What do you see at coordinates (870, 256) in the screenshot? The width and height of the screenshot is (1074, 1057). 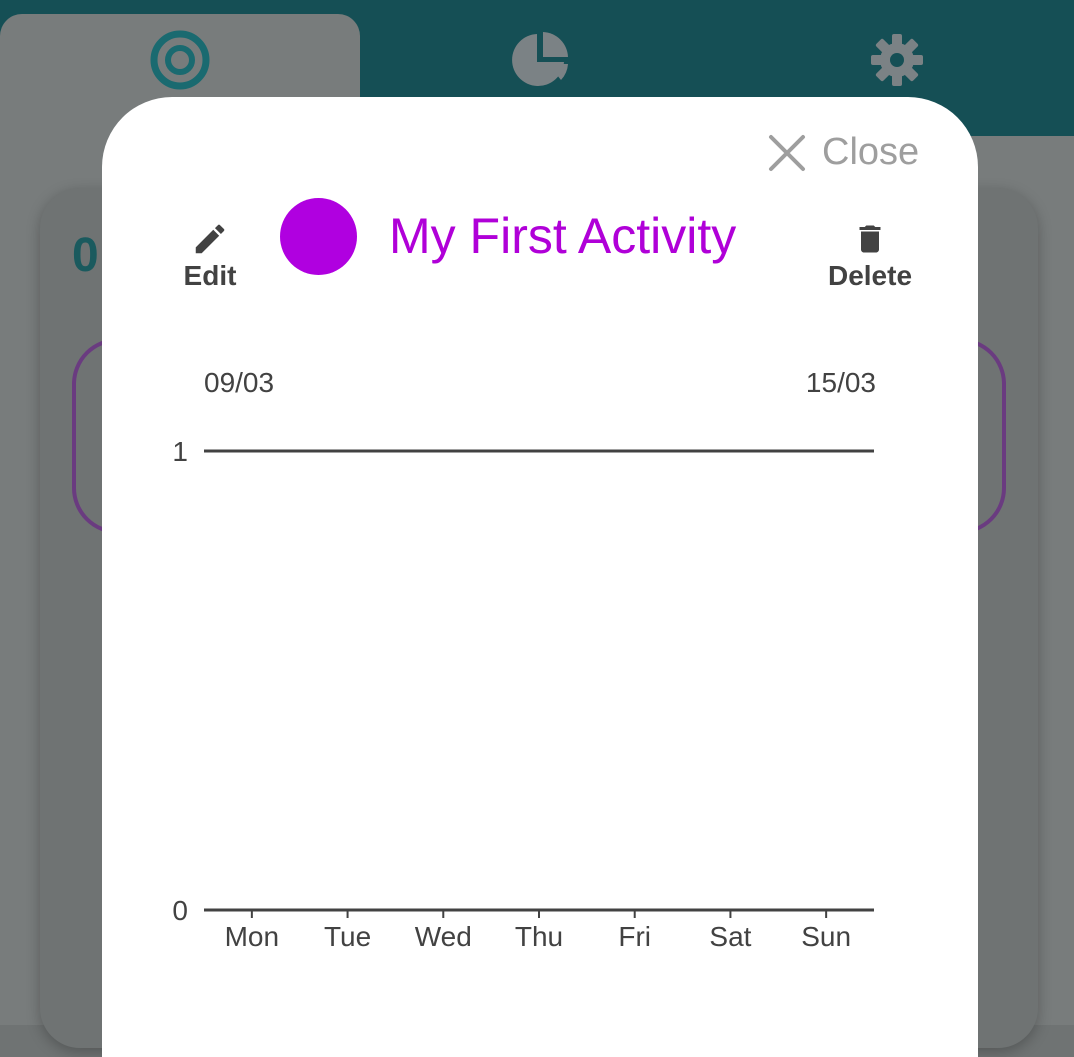 I see `delete-button: Delete` at bounding box center [870, 256].